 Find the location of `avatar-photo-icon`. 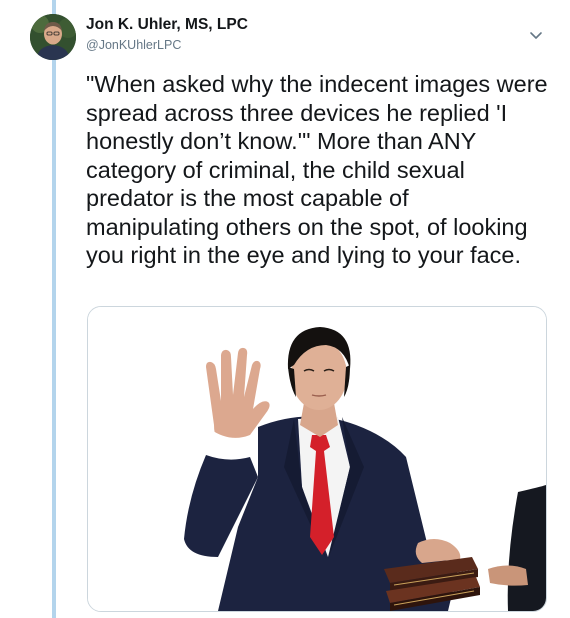

avatar-photo-icon is located at coordinates (53, 37).